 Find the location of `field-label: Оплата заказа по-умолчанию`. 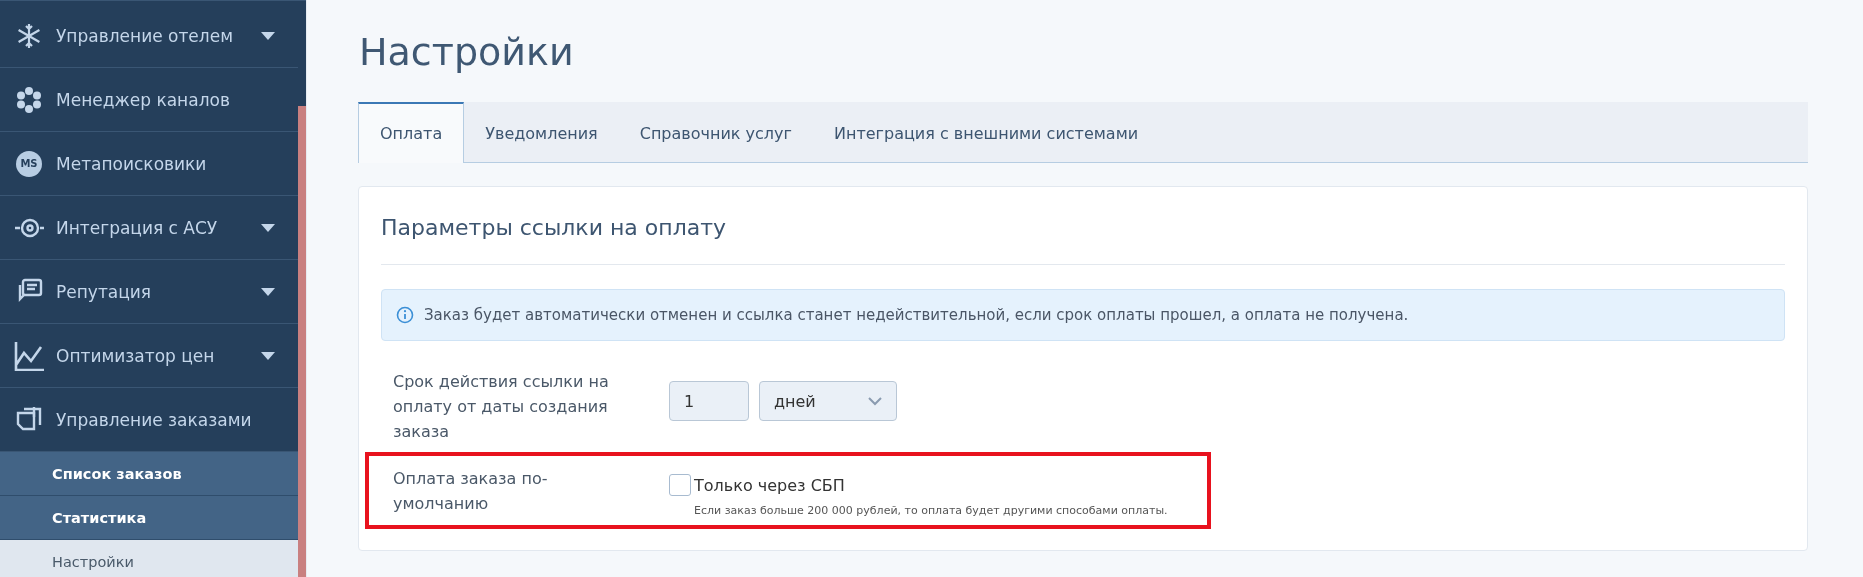

field-label: Оплата заказа по-умолчанию is located at coordinates (471, 491).